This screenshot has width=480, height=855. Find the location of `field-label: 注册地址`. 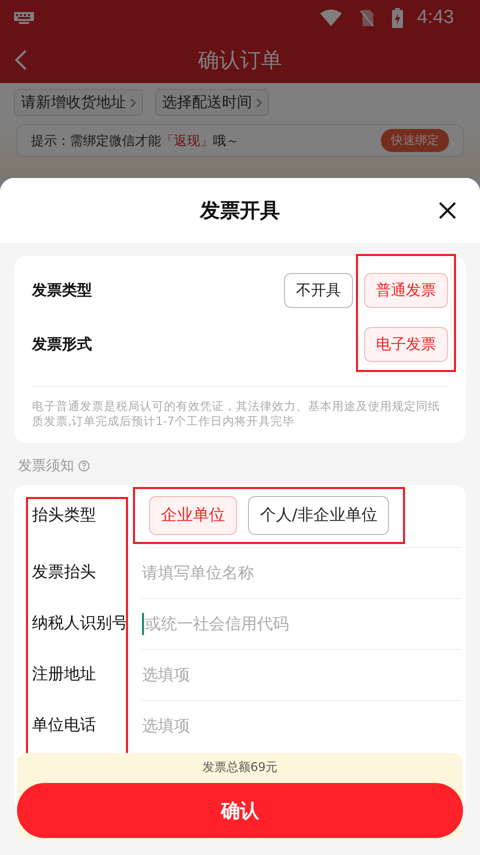

field-label: 注册地址 is located at coordinates (64, 673).